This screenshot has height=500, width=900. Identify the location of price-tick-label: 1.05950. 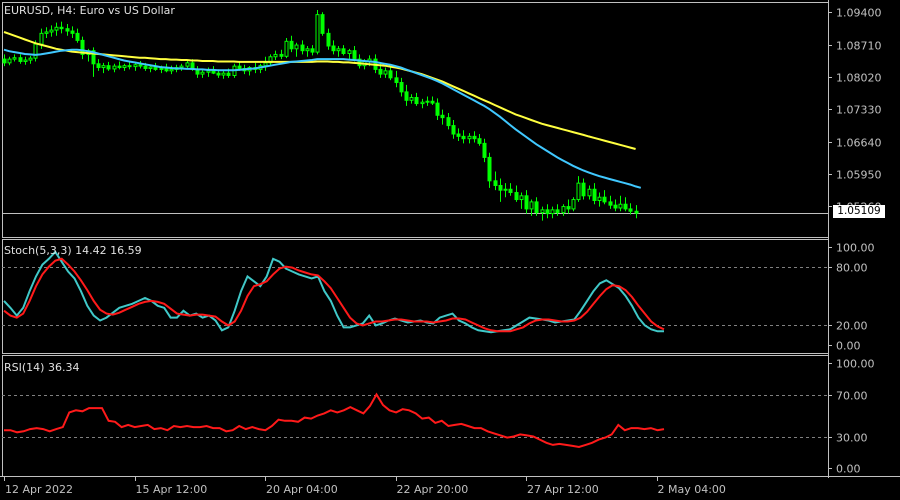
(859, 175).